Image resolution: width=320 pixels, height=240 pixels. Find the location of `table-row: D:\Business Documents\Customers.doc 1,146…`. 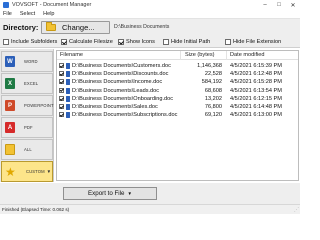

table-row: D:\Business Documents\Customers.doc 1,146… is located at coordinates (177, 66).